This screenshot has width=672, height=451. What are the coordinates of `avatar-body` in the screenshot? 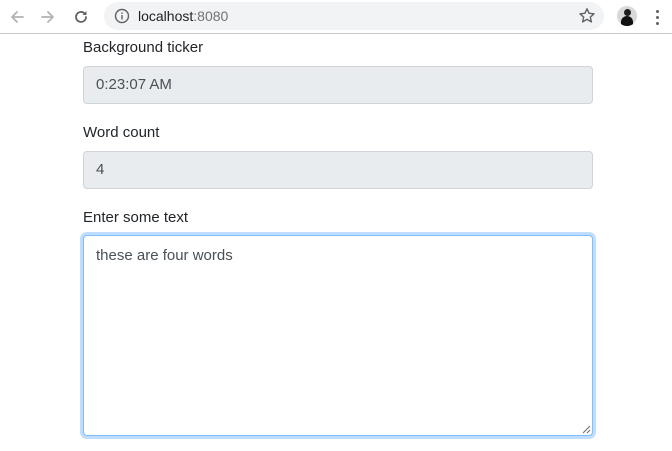 It's located at (627, 21).